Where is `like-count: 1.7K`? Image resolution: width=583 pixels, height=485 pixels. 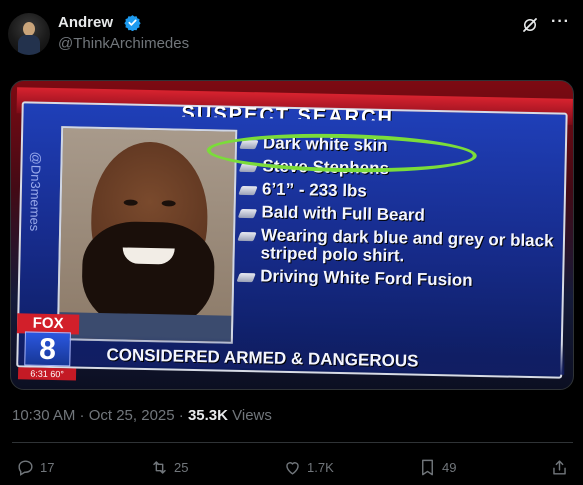 like-count: 1.7K is located at coordinates (320, 467).